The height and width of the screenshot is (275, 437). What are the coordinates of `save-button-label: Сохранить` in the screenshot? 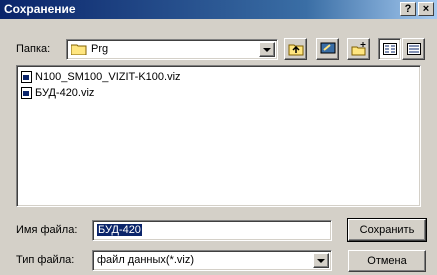 It's located at (387, 230).